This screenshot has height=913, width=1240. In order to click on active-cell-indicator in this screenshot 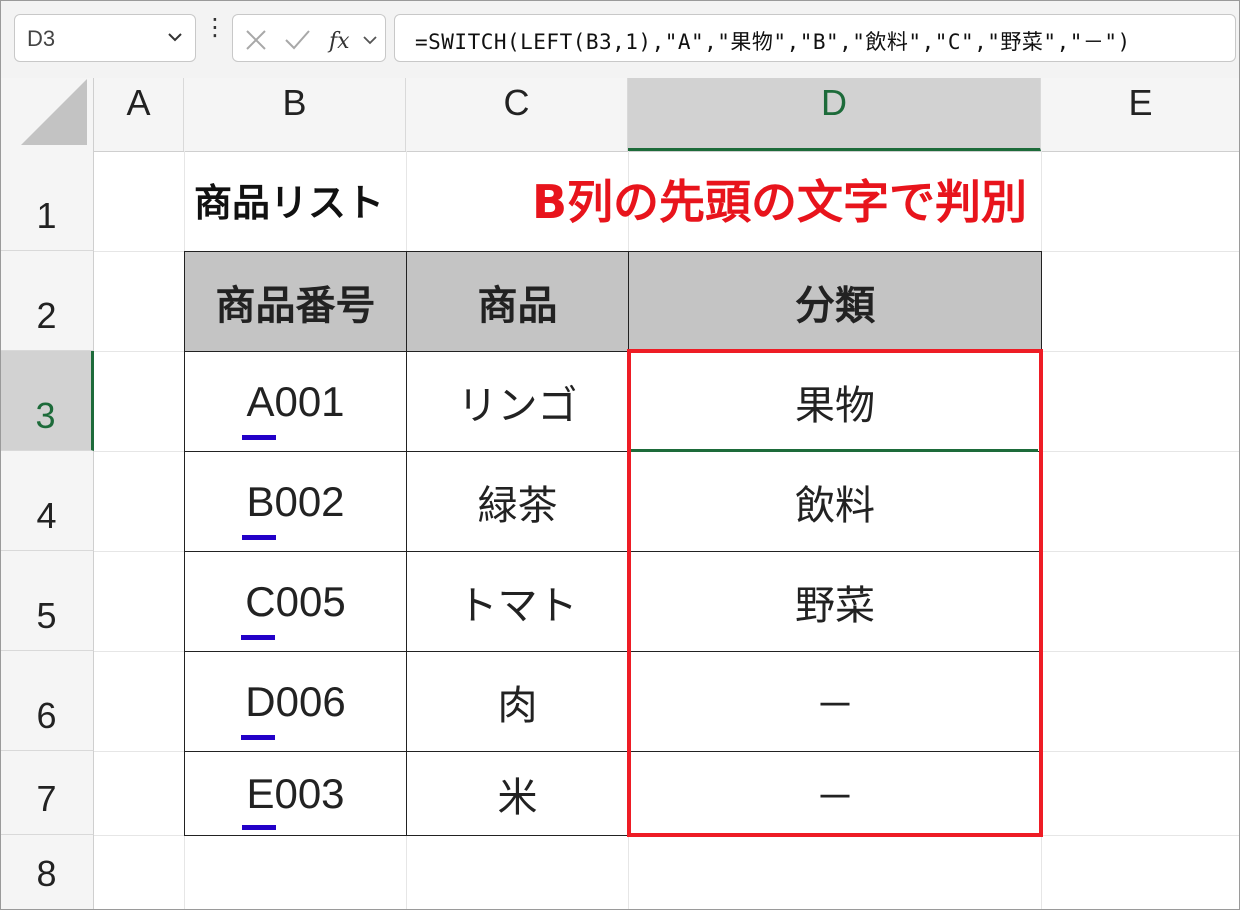, I will do `click(834, 450)`.